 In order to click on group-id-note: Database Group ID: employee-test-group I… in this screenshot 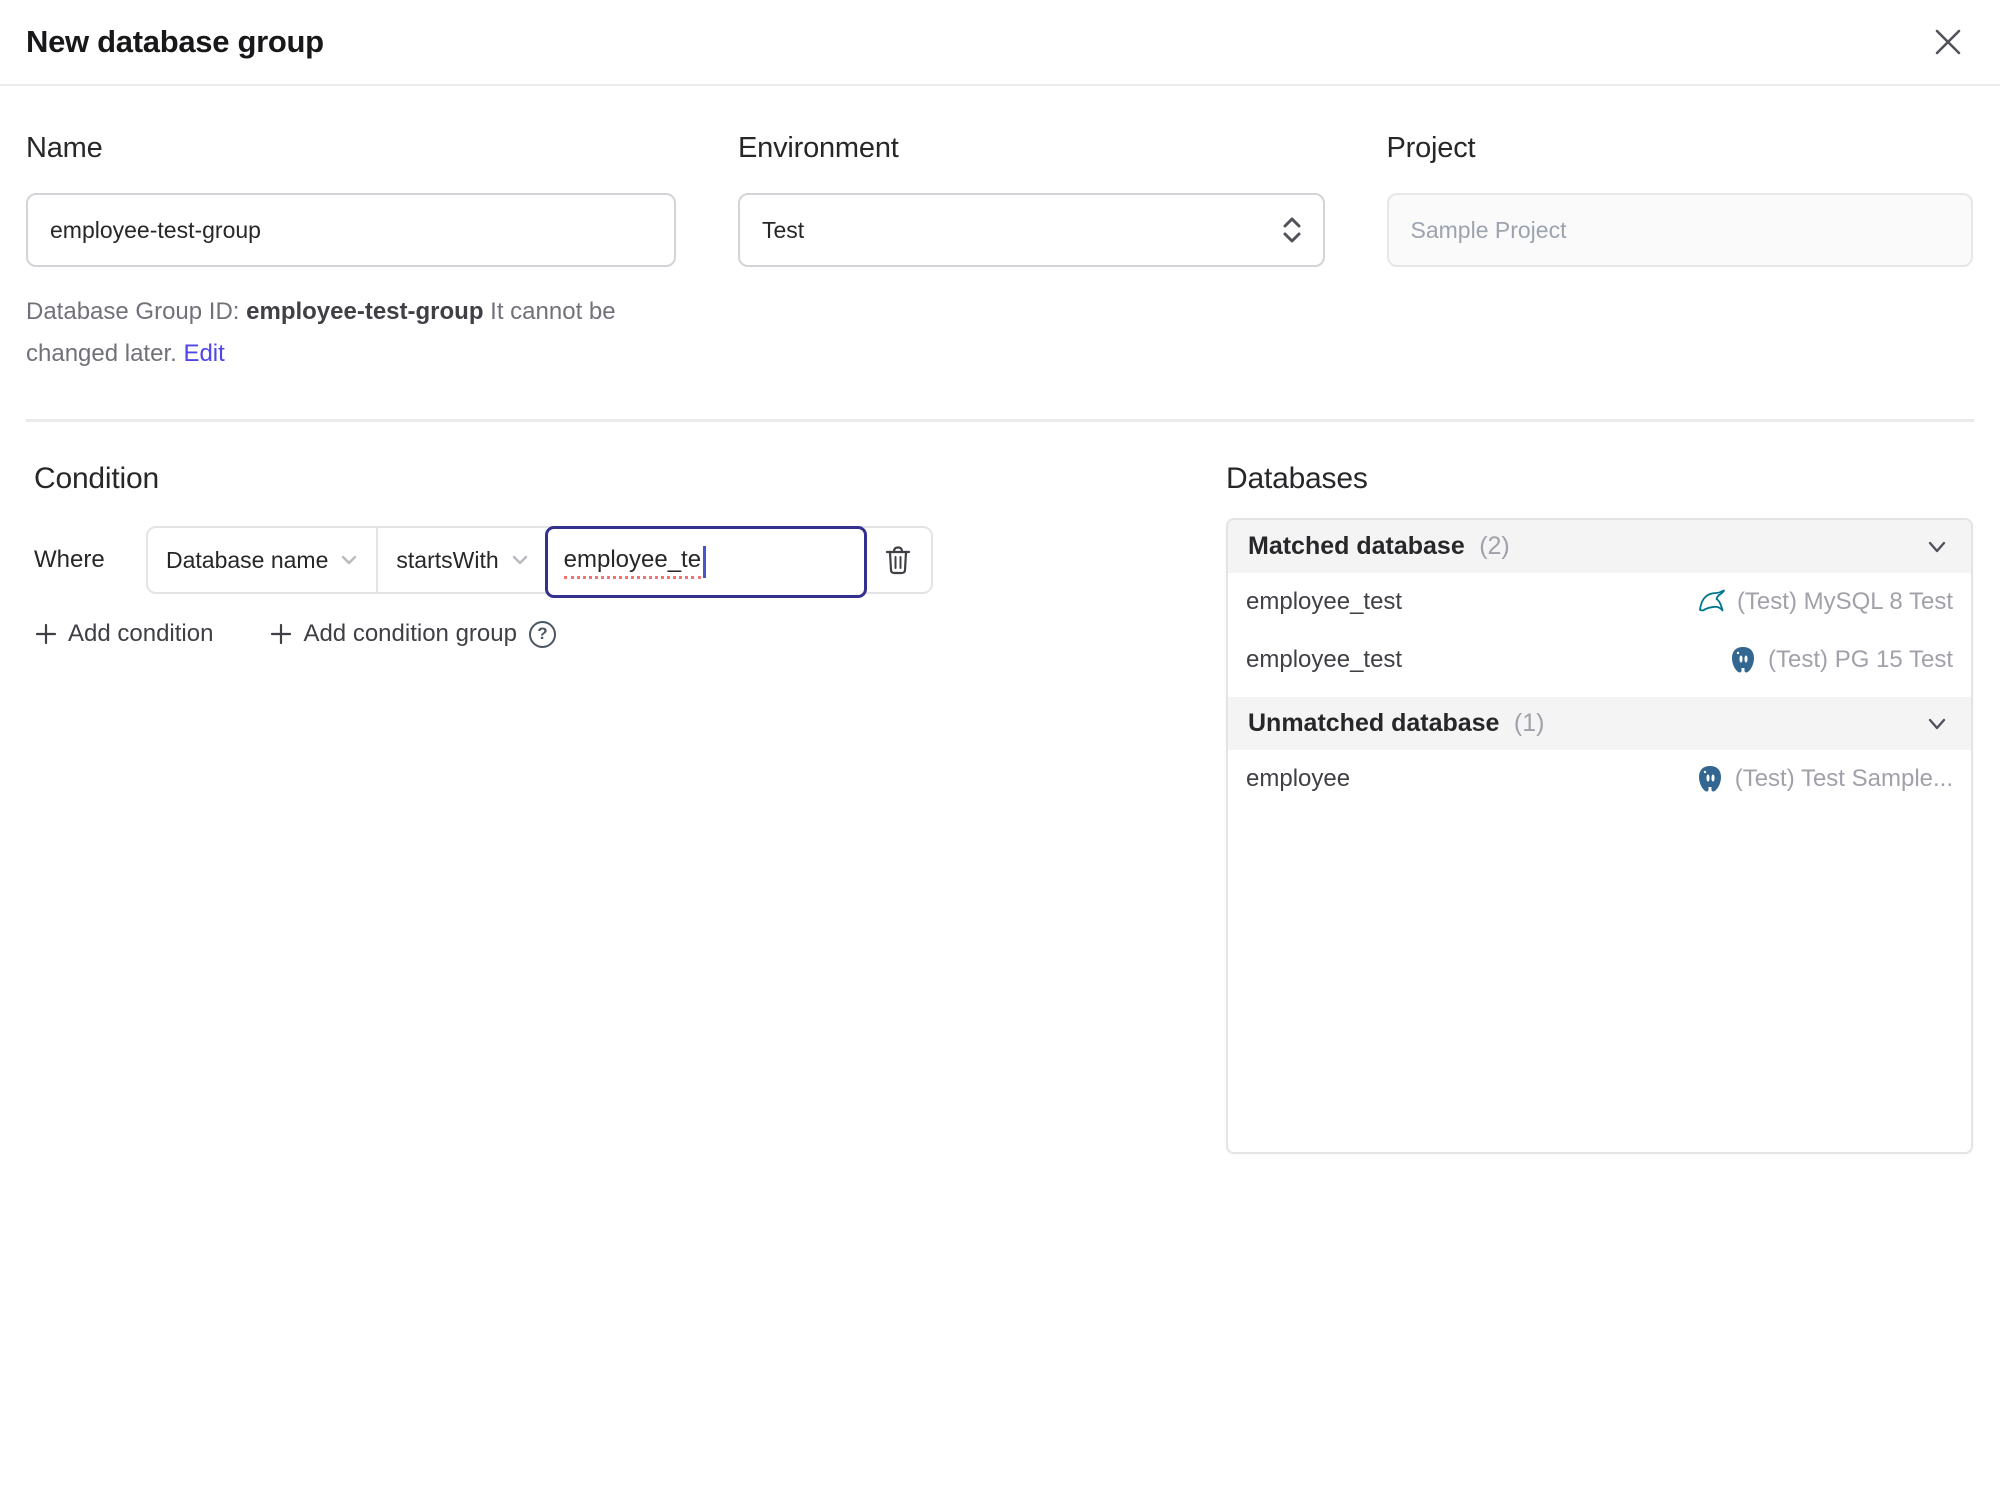, I will do `click(351, 333)`.